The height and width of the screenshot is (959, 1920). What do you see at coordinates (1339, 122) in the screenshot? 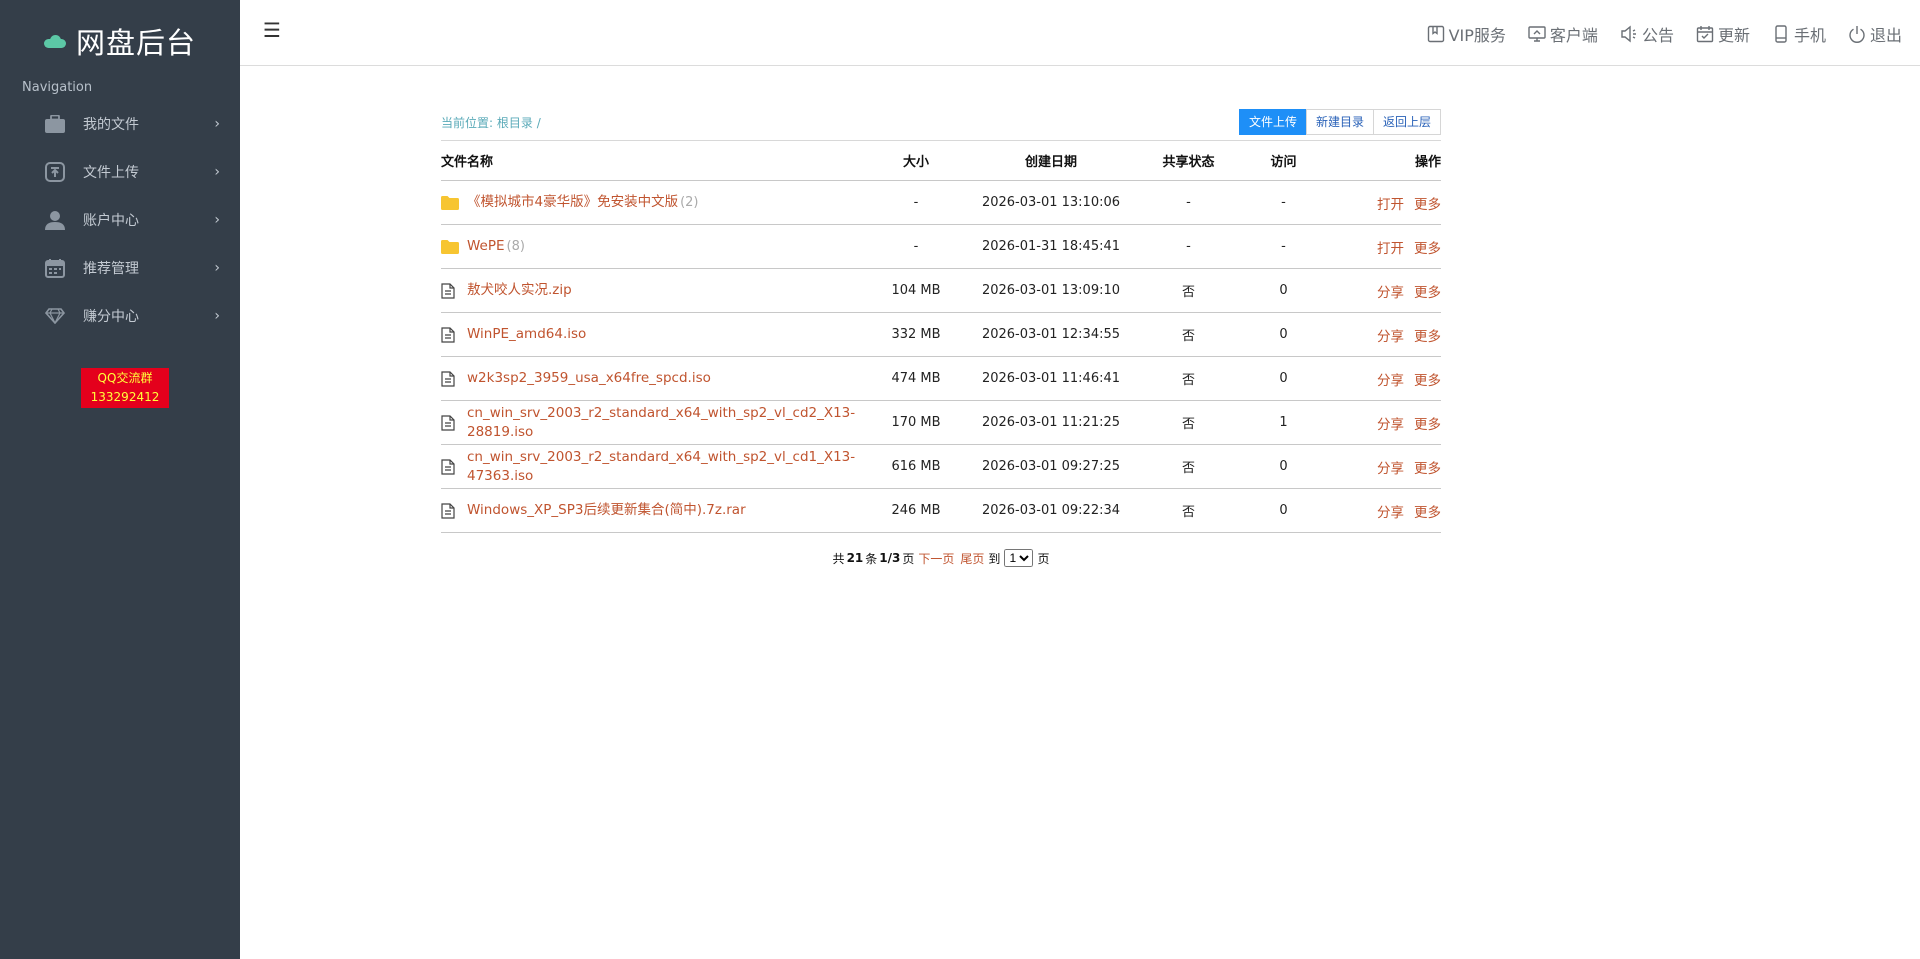
I see `new-folder-button: 新建目录` at bounding box center [1339, 122].